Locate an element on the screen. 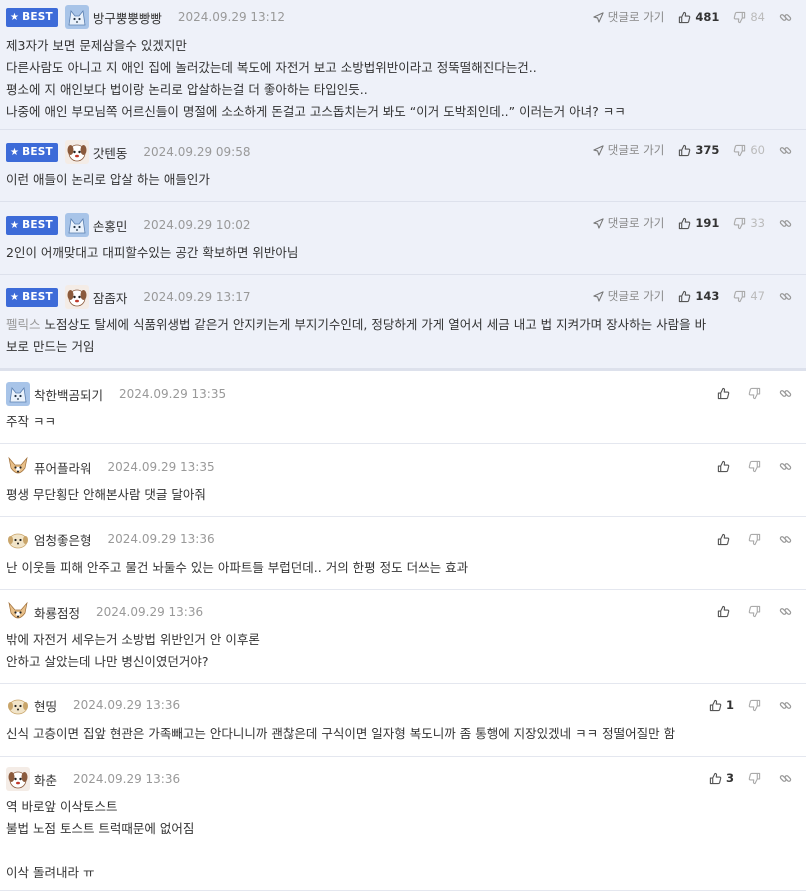 The image size is (806, 891). downvote-button: 47 is located at coordinates (749, 296).